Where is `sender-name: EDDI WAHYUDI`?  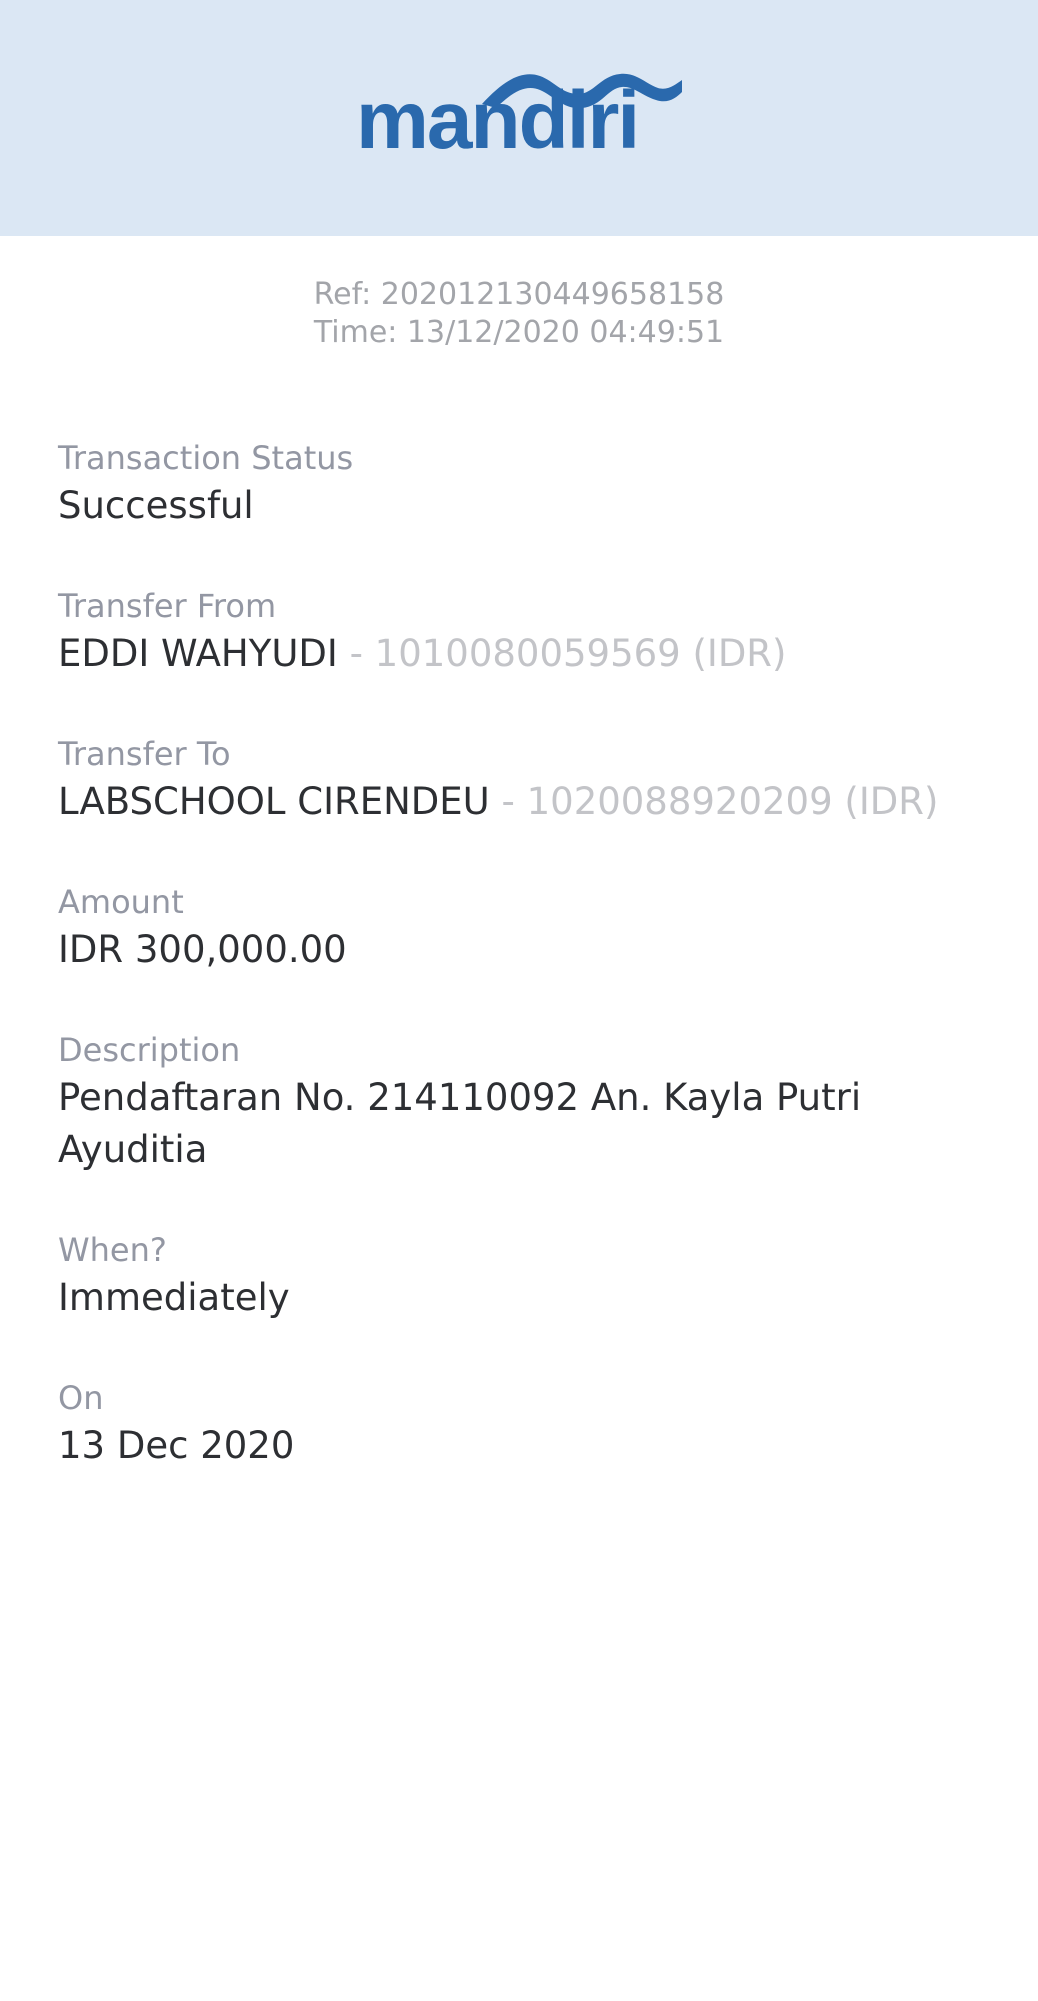 sender-name: EDDI WAHYUDI is located at coordinates (198, 653).